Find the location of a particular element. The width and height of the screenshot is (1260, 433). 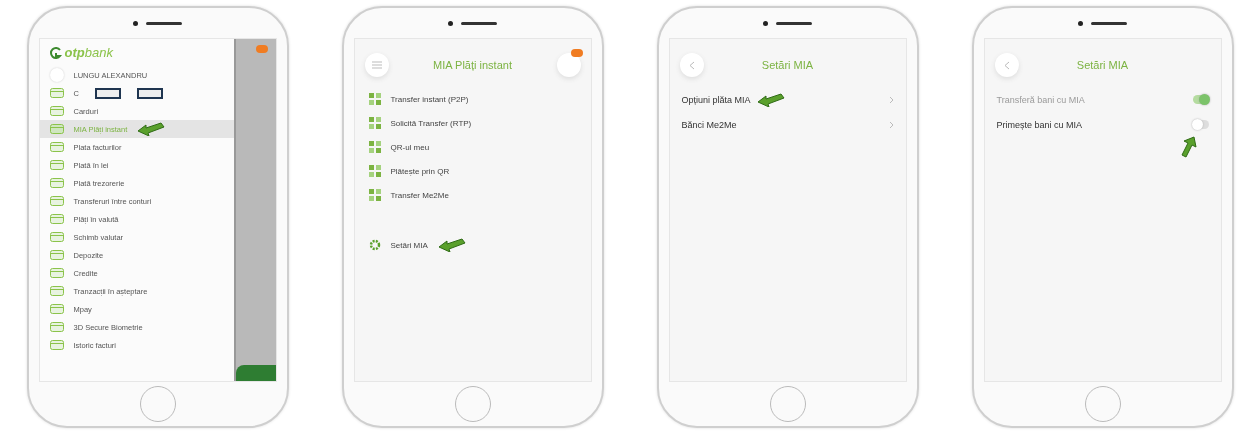

screen-title: MIA Plăți instant is located at coordinates (472, 65).